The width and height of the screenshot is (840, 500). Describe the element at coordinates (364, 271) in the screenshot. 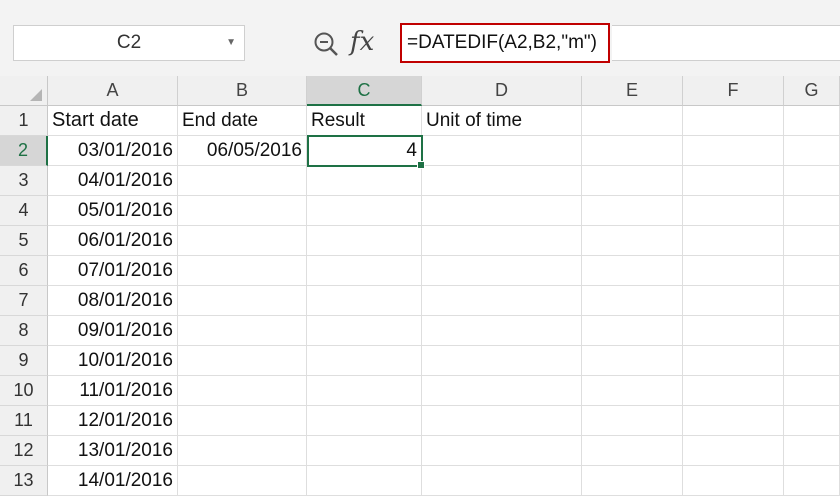

I see `cell-c6` at that location.